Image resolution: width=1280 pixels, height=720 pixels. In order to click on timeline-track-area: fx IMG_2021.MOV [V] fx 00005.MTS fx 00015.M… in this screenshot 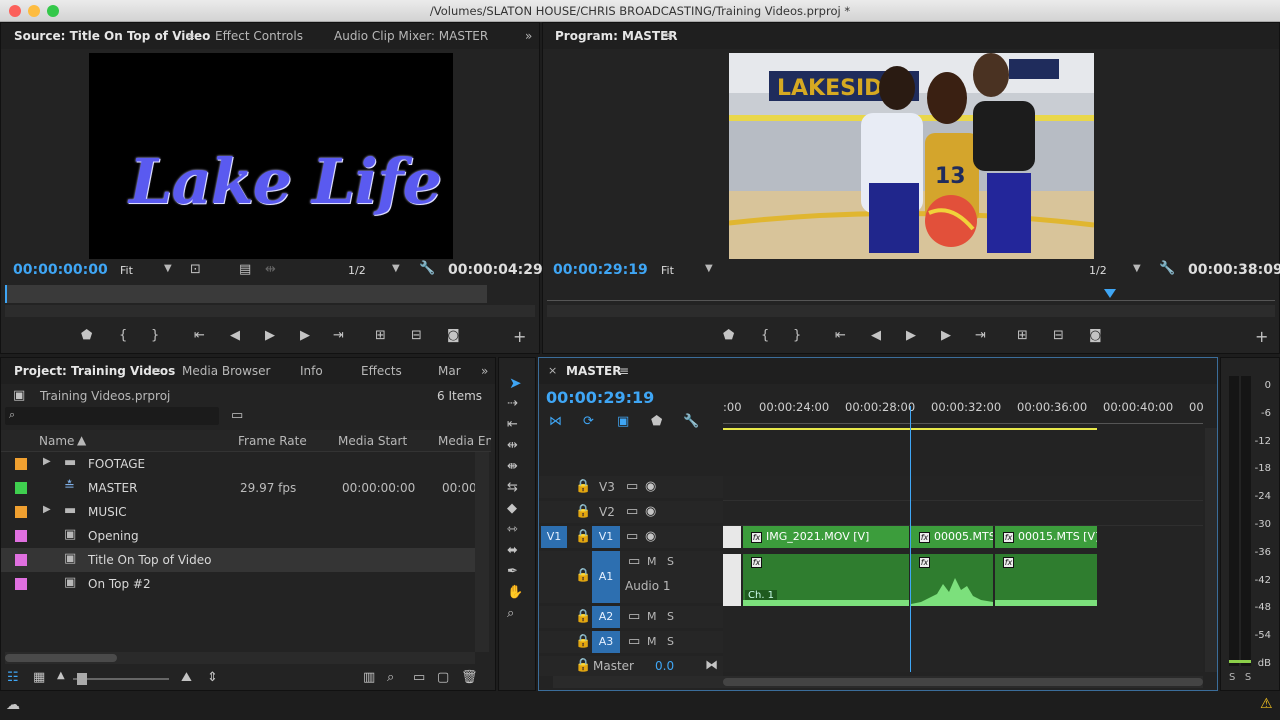, I will do `click(963, 539)`.